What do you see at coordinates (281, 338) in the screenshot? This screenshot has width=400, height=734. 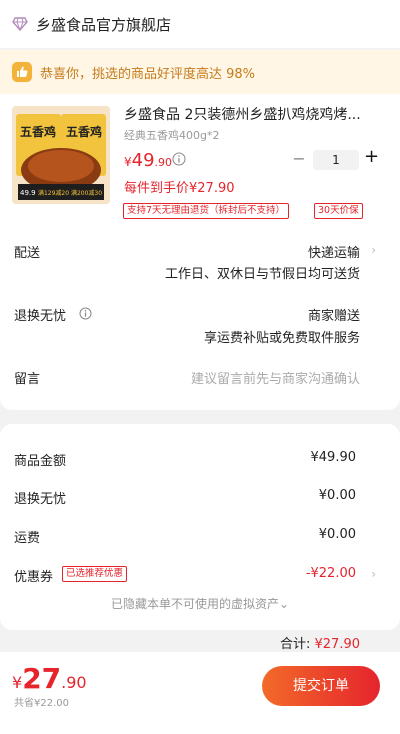 I see `return-service-detail: 享运费补贴或免费取件服务` at bounding box center [281, 338].